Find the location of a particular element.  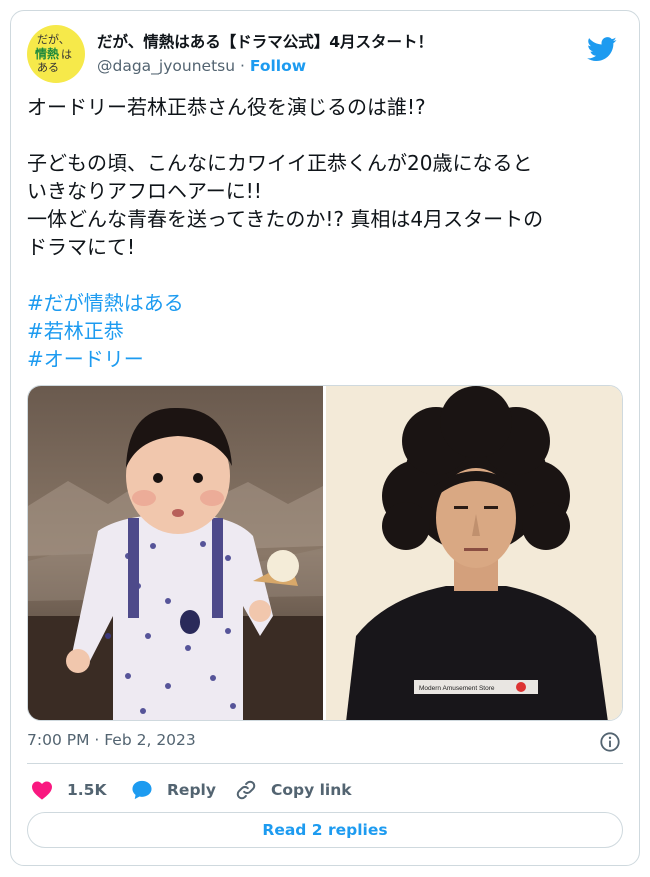

like-button: 1.5K is located at coordinates (68, 790).